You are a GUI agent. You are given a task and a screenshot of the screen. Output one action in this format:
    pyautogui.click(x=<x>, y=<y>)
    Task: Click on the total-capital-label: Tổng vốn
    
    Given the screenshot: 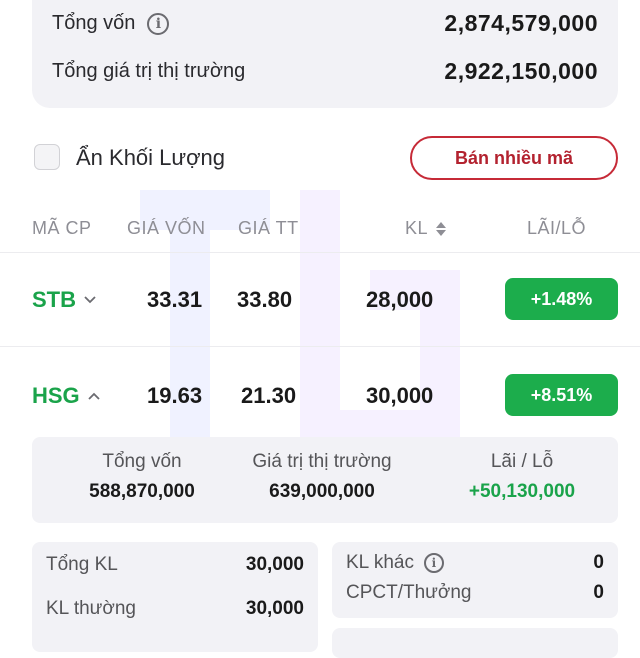 What is the action you would take?
    pyautogui.click(x=94, y=23)
    